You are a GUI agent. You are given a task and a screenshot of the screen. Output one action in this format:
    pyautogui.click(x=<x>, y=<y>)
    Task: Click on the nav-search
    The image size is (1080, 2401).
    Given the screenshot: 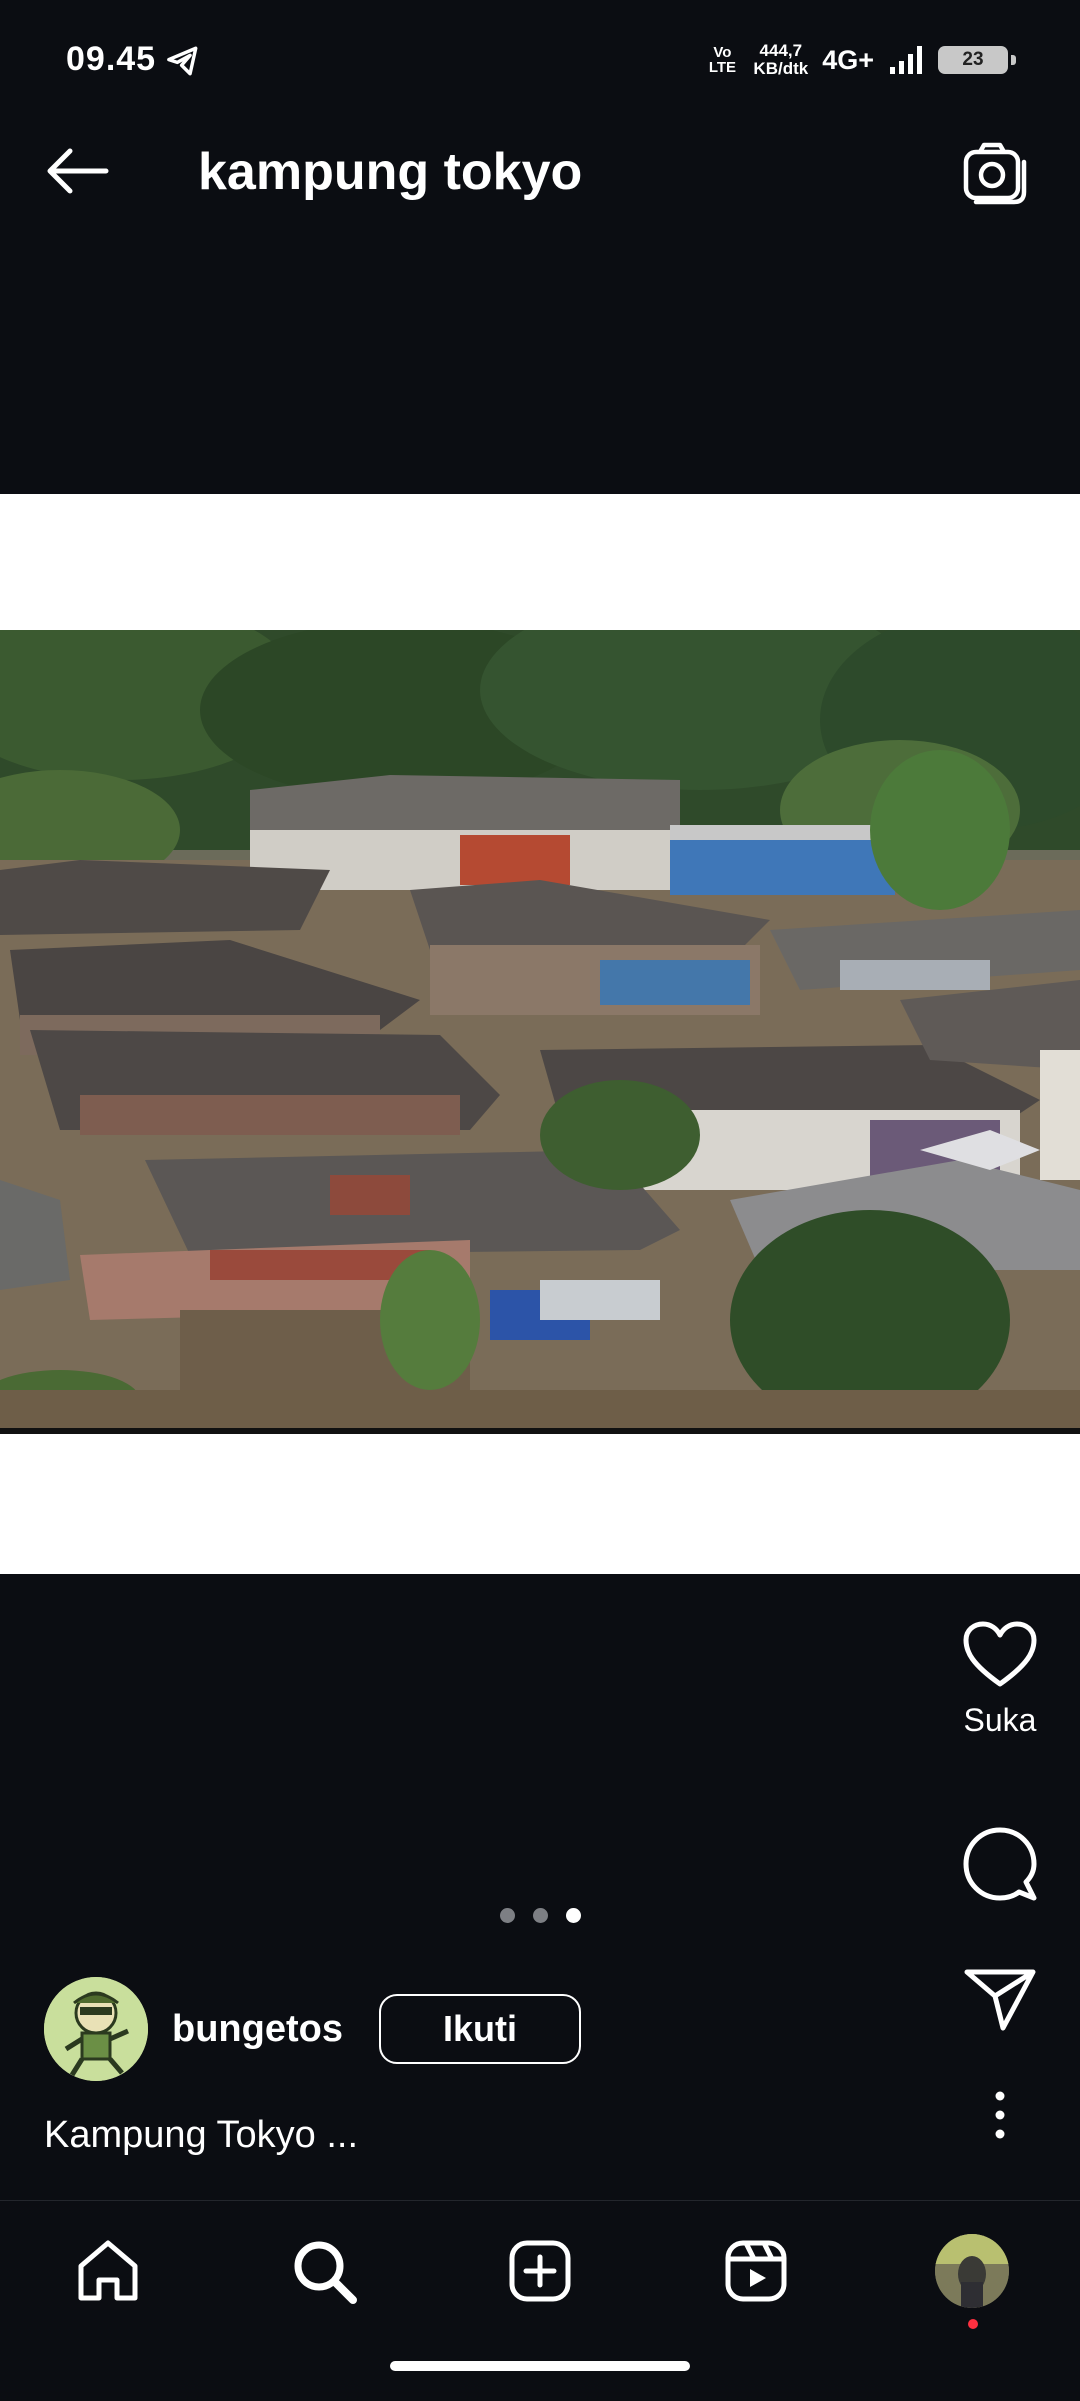 What is the action you would take?
    pyautogui.click(x=324, y=2271)
    